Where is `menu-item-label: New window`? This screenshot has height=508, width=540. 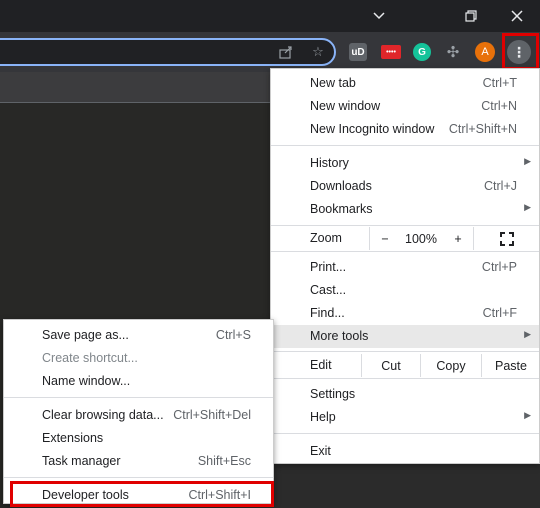 menu-item-label: New window is located at coordinates (345, 106).